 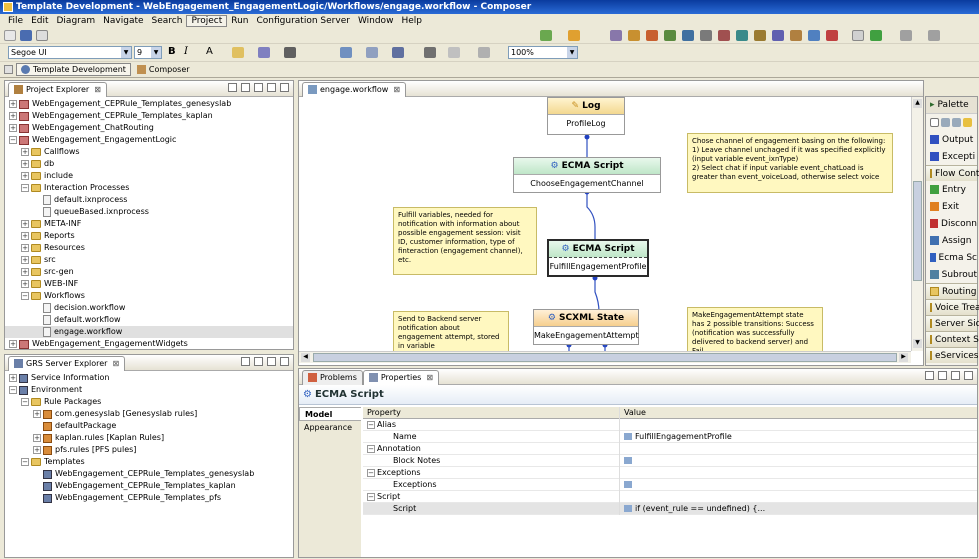 I want to click on property-value-cell, so click(x=798, y=460).